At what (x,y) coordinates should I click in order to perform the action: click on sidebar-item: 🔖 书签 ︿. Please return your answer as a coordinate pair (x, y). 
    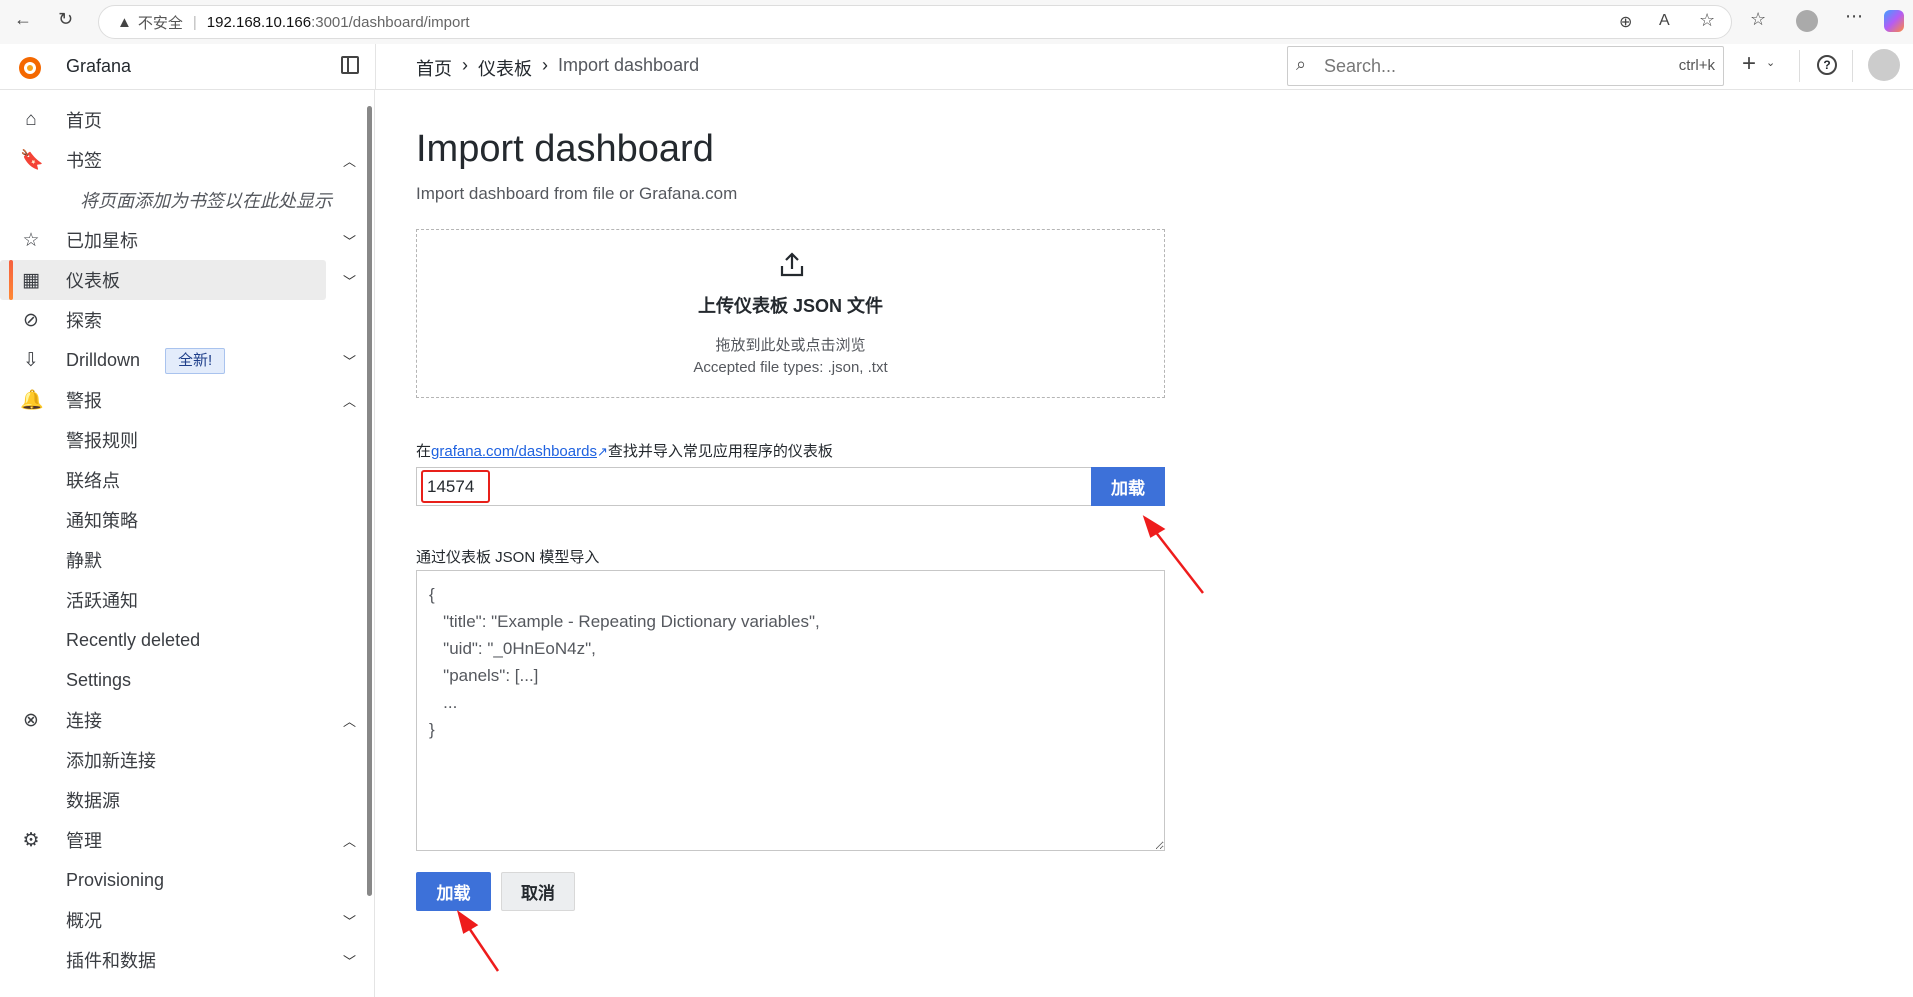
    Looking at the image, I should click on (185, 160).